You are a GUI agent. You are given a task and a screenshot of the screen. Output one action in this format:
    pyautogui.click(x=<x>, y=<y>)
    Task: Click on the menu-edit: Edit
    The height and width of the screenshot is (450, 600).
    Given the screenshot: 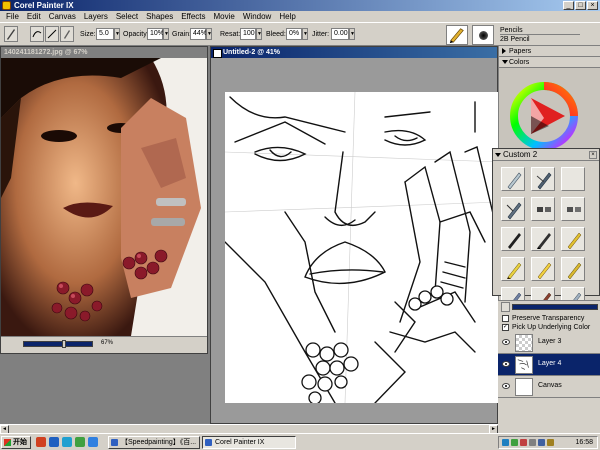 What is the action you would take?
    pyautogui.click(x=34, y=16)
    